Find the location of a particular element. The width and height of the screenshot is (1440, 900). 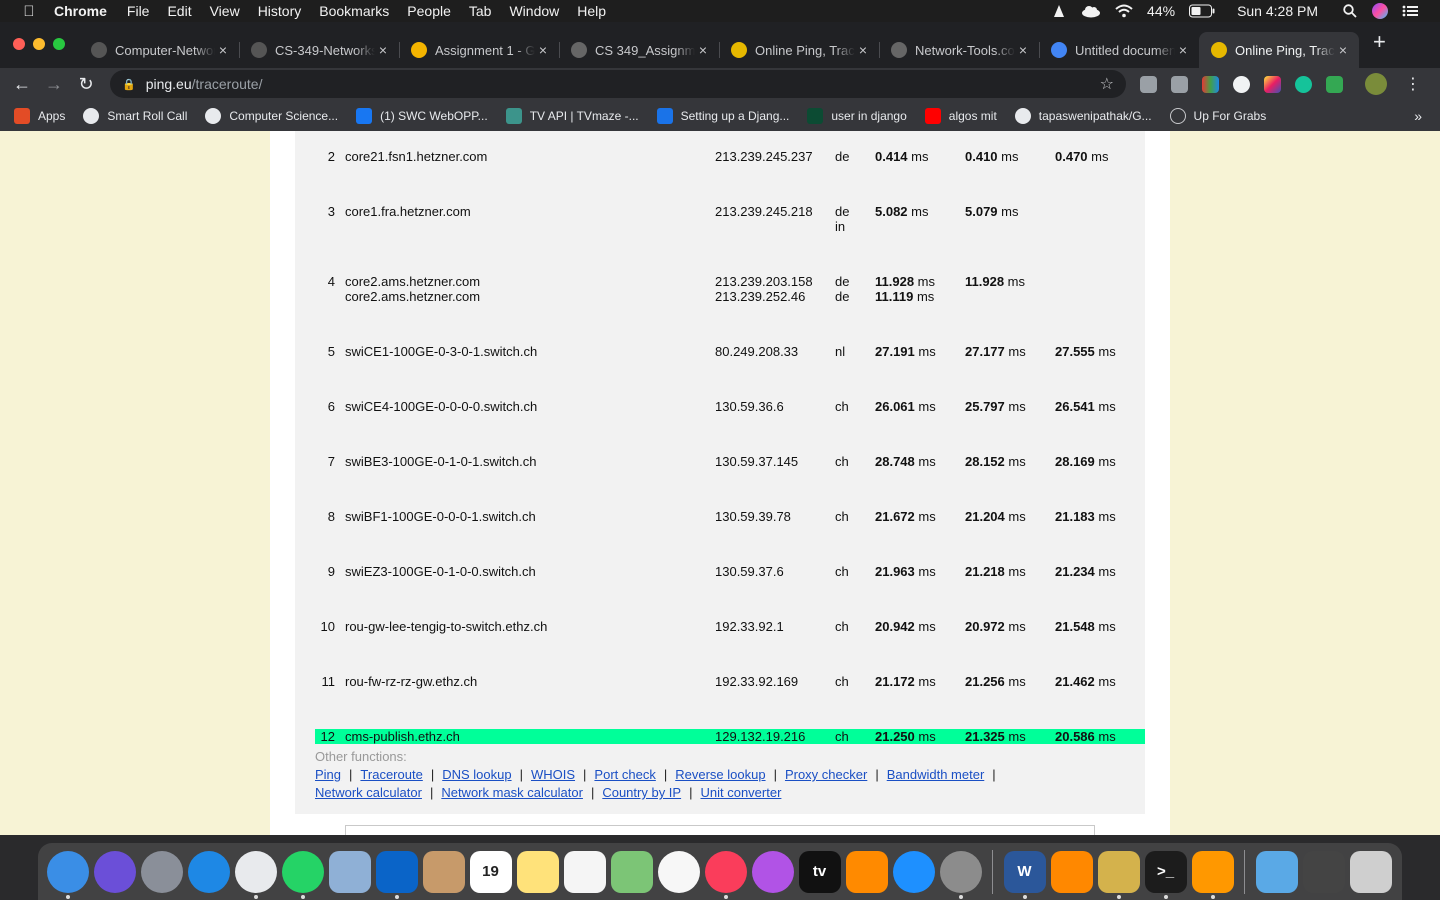

books-icon is located at coordinates (866, 871).